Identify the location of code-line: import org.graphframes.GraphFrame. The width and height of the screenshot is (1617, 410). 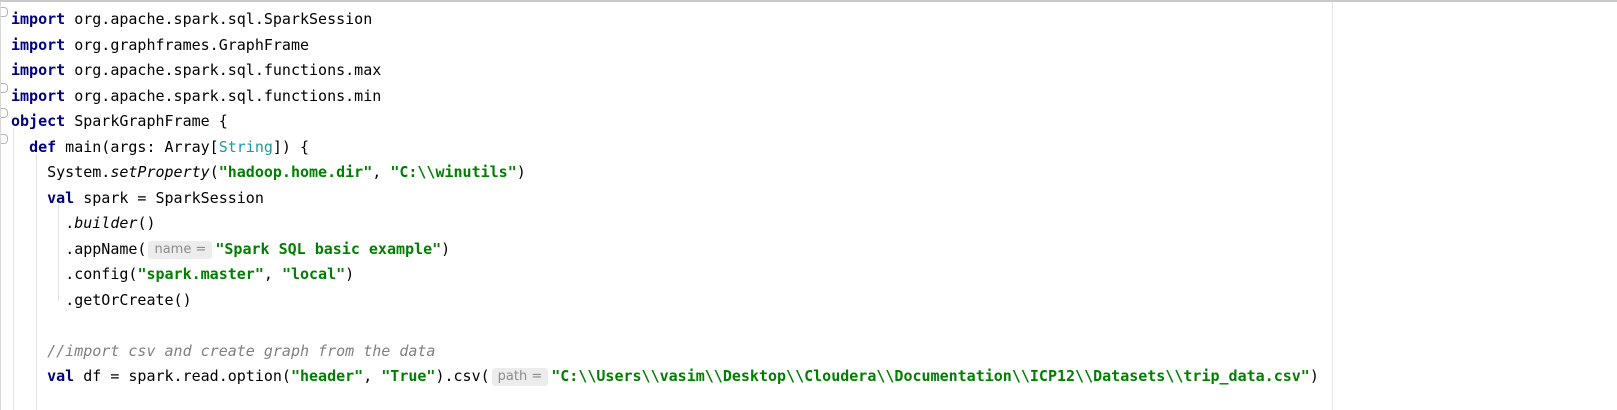
(665, 46).